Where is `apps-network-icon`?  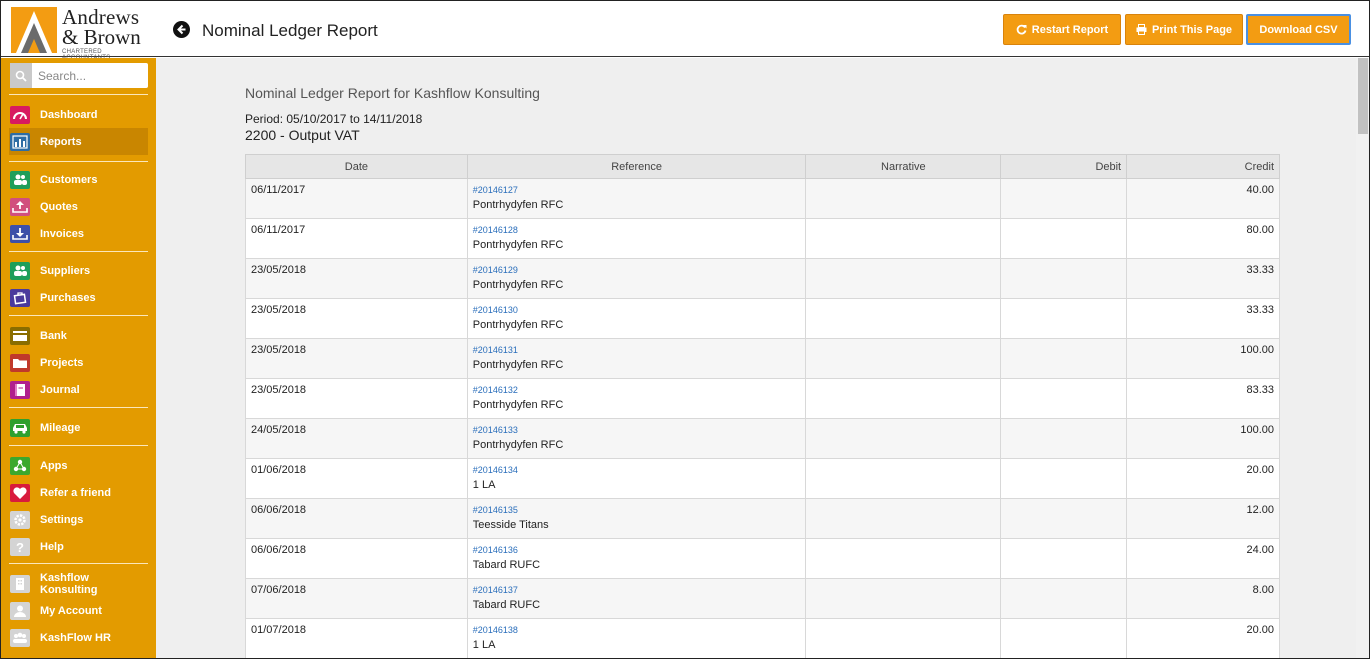 apps-network-icon is located at coordinates (20, 465).